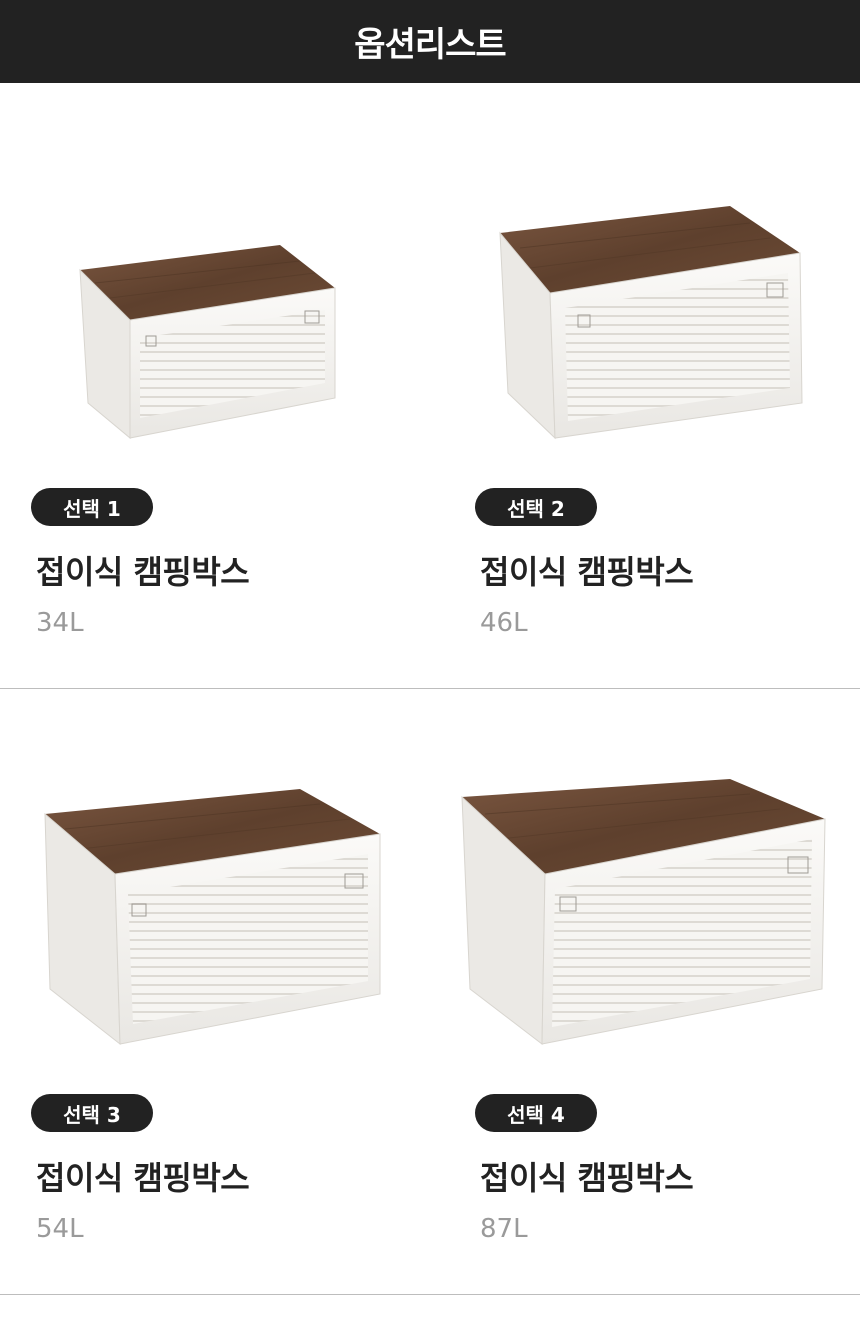  Describe the element at coordinates (60, 1229) in the screenshot. I see `product-capacity: 54L` at that location.